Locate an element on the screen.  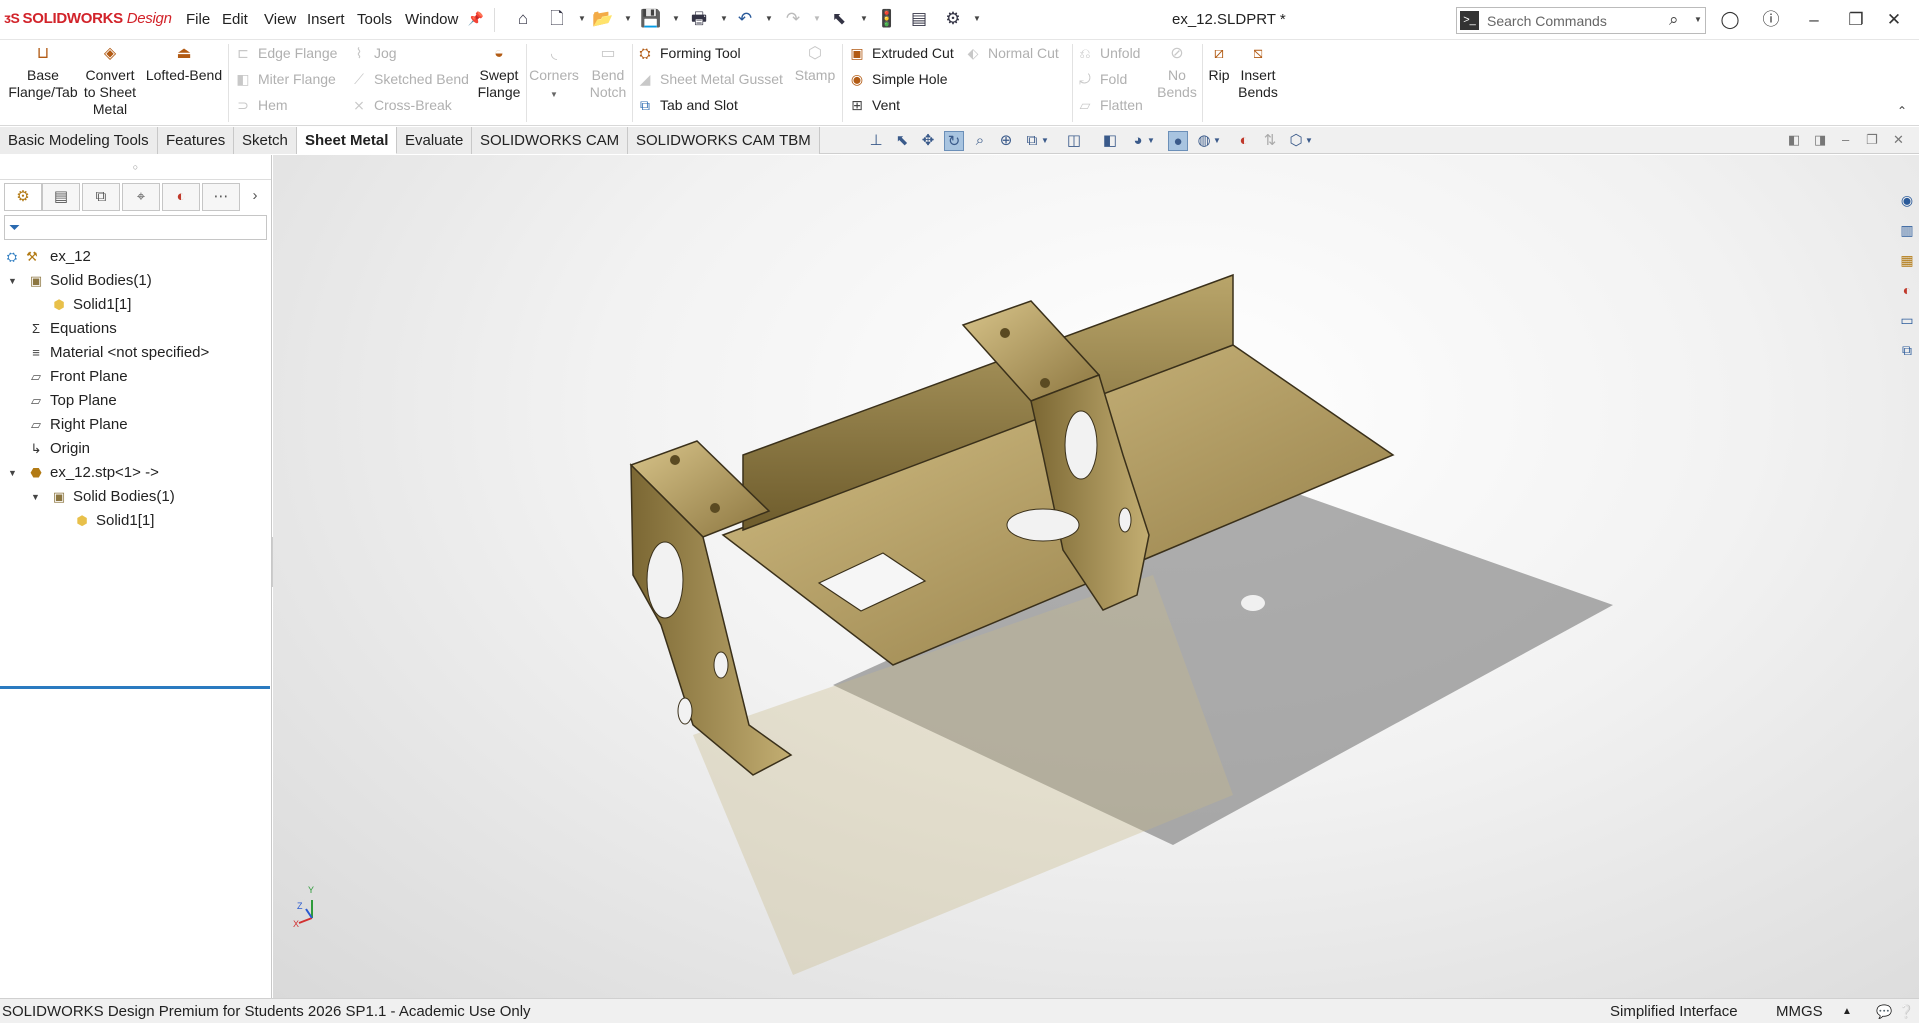
edge-flange-button: ⊏ Edge Flange is located at coordinates (285, 53).